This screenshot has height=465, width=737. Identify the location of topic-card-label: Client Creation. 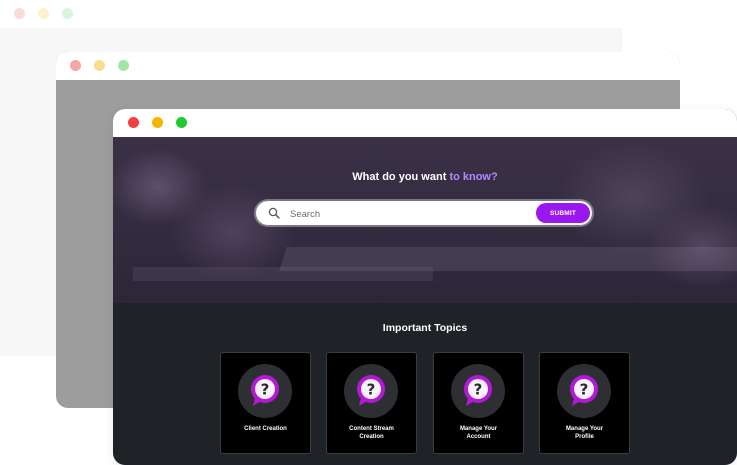
(265, 429).